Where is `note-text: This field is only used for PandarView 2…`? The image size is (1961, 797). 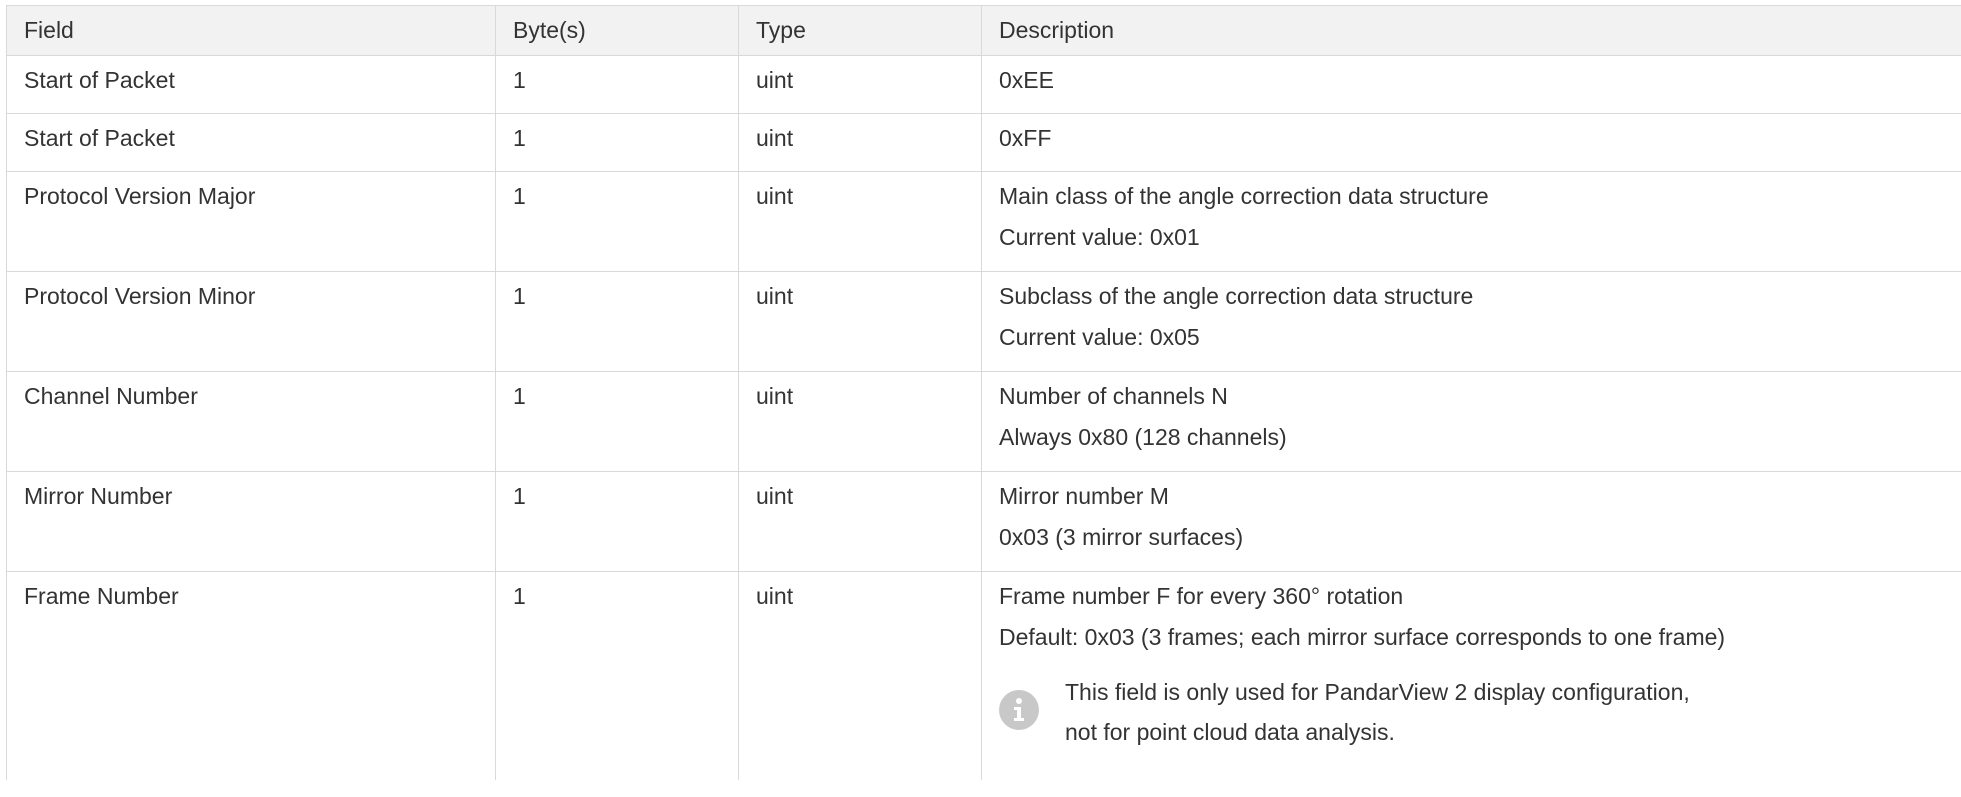 note-text: This field is only used for PandarView 2… is located at coordinates (1377, 712).